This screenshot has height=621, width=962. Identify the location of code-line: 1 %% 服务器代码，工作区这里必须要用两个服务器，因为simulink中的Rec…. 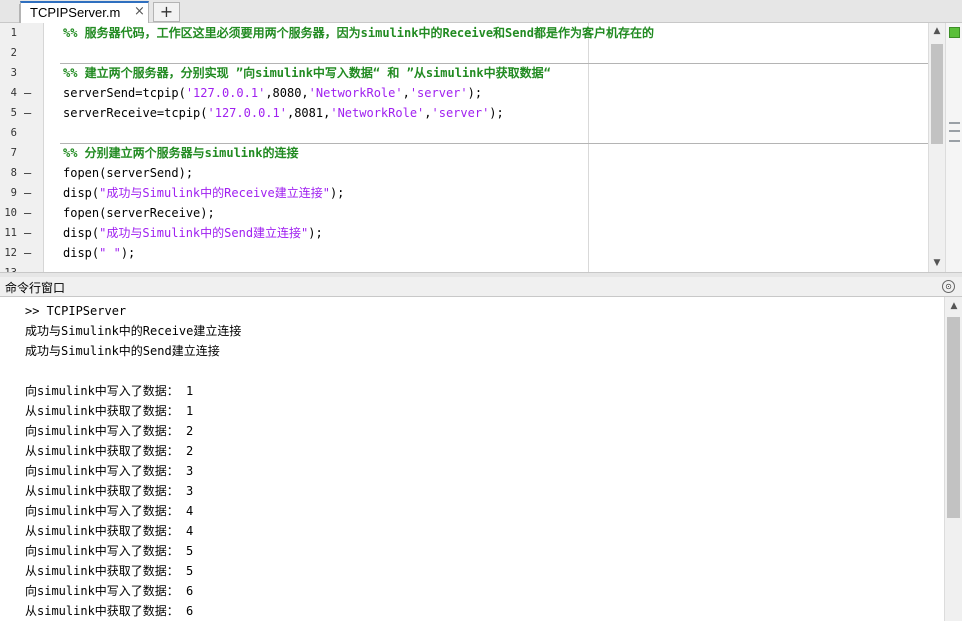
(472, 33).